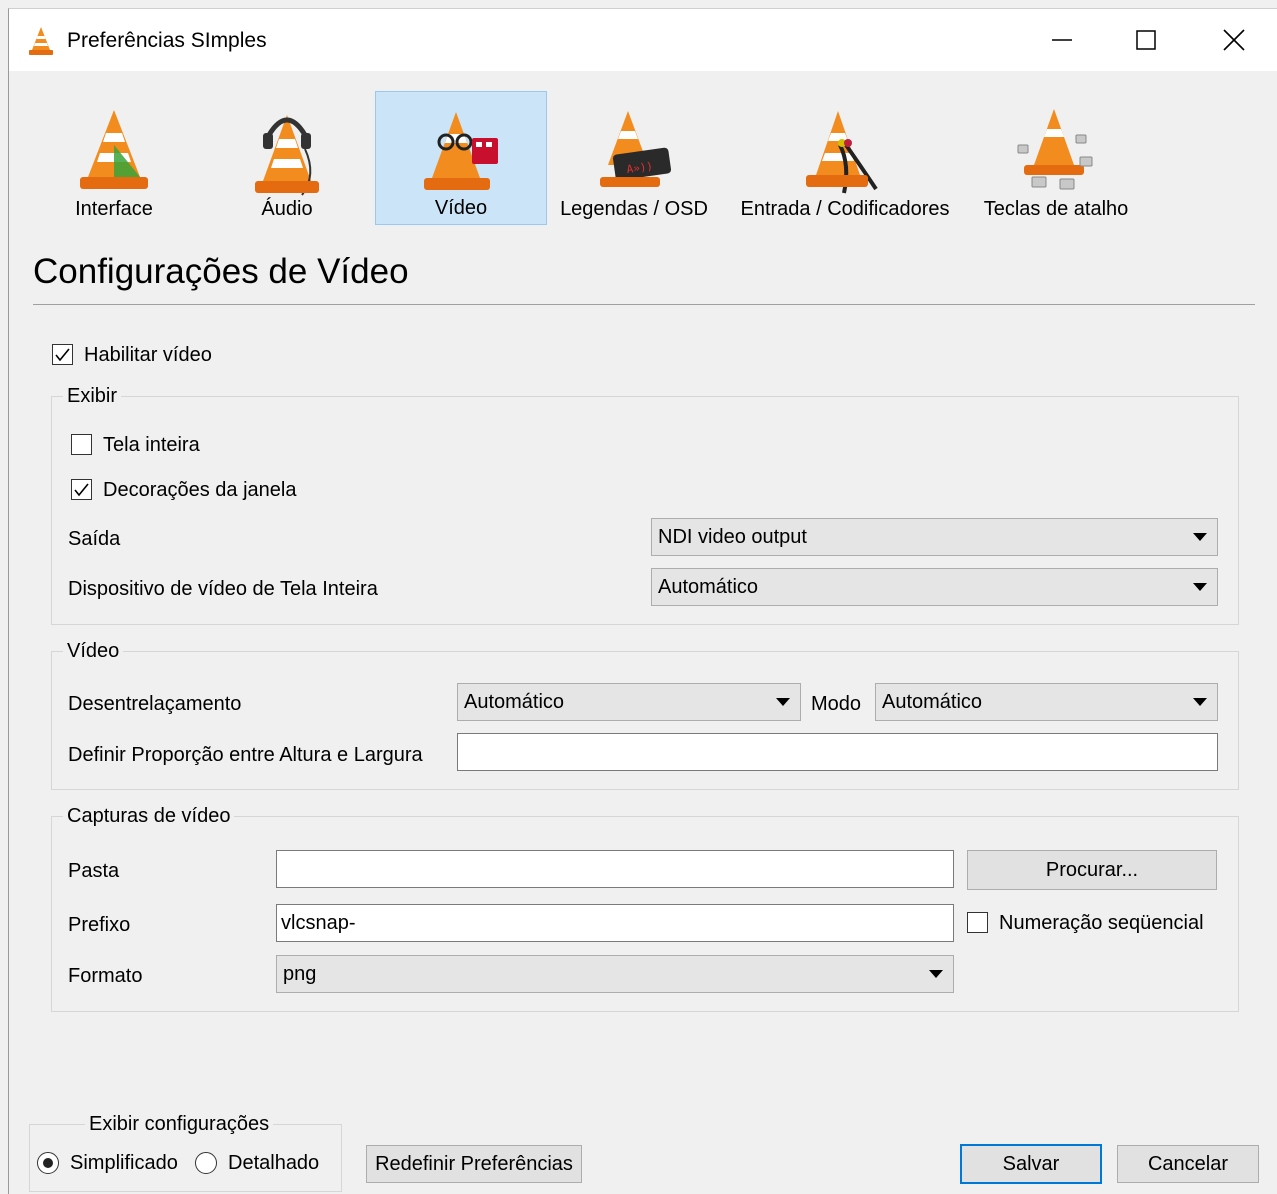 This screenshot has width=1277, height=1194. Describe the element at coordinates (837, 752) in the screenshot. I see `aspect-ratio-input` at that location.